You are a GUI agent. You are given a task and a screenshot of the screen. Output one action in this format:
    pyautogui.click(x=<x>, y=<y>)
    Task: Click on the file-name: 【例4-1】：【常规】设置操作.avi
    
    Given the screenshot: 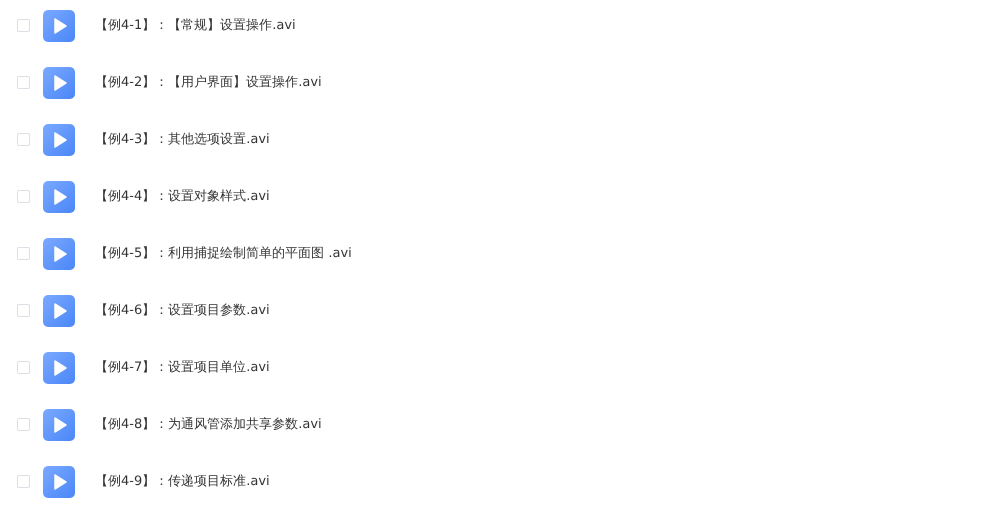 What is the action you would take?
    pyautogui.click(x=195, y=26)
    